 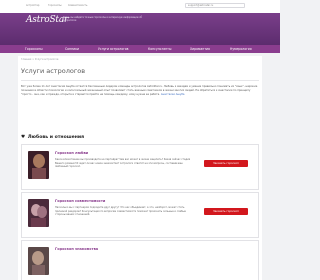 I want to click on heart-icon: ♥, so click(x=23, y=137).